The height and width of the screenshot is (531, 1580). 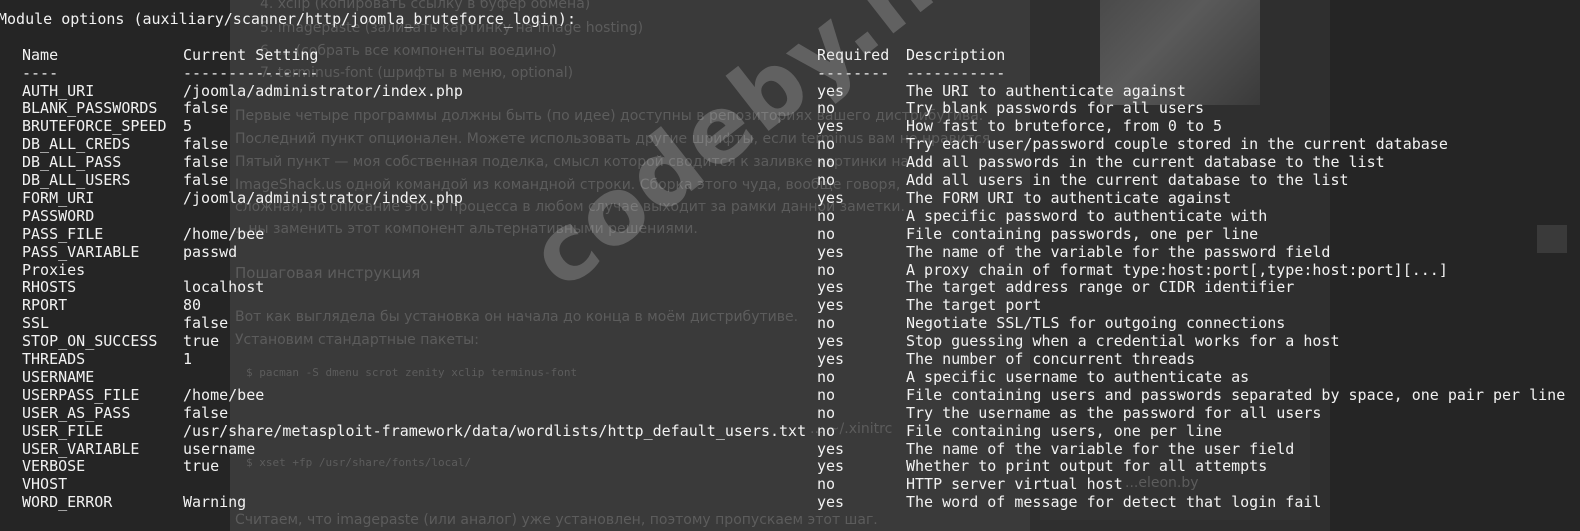 What do you see at coordinates (58, 376) in the screenshot?
I see `option-name: USERNAME` at bounding box center [58, 376].